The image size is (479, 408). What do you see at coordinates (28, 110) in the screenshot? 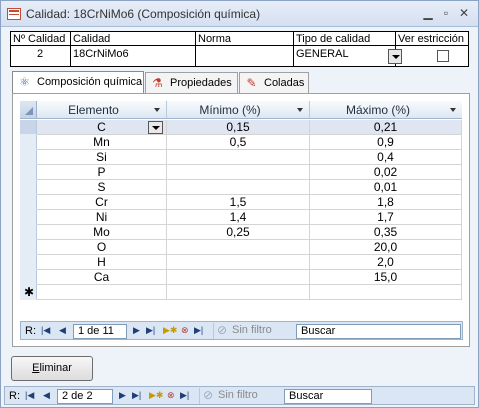
I see `select-all-corner` at bounding box center [28, 110].